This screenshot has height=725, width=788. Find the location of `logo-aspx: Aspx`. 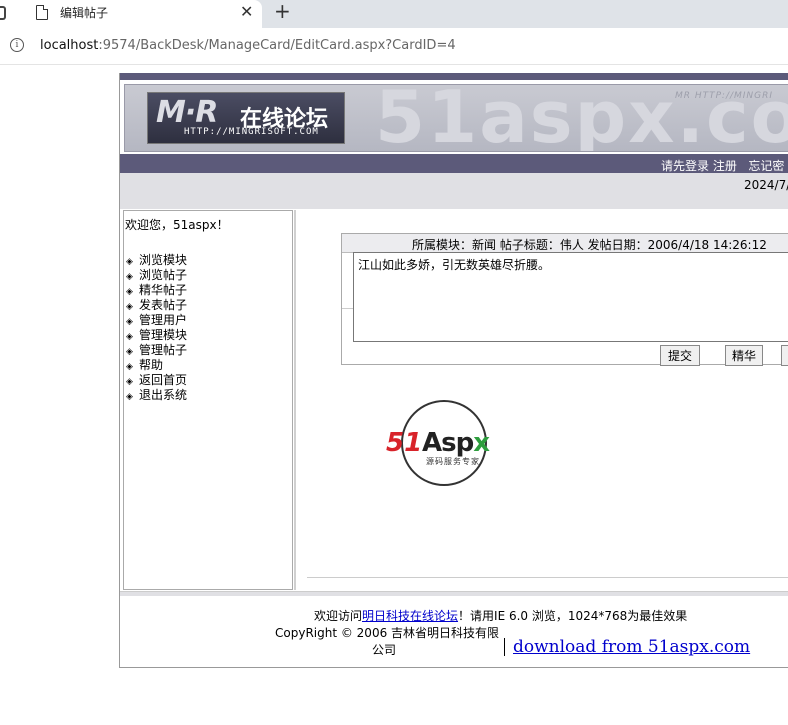

logo-aspx: Aspx is located at coordinates (456, 443).